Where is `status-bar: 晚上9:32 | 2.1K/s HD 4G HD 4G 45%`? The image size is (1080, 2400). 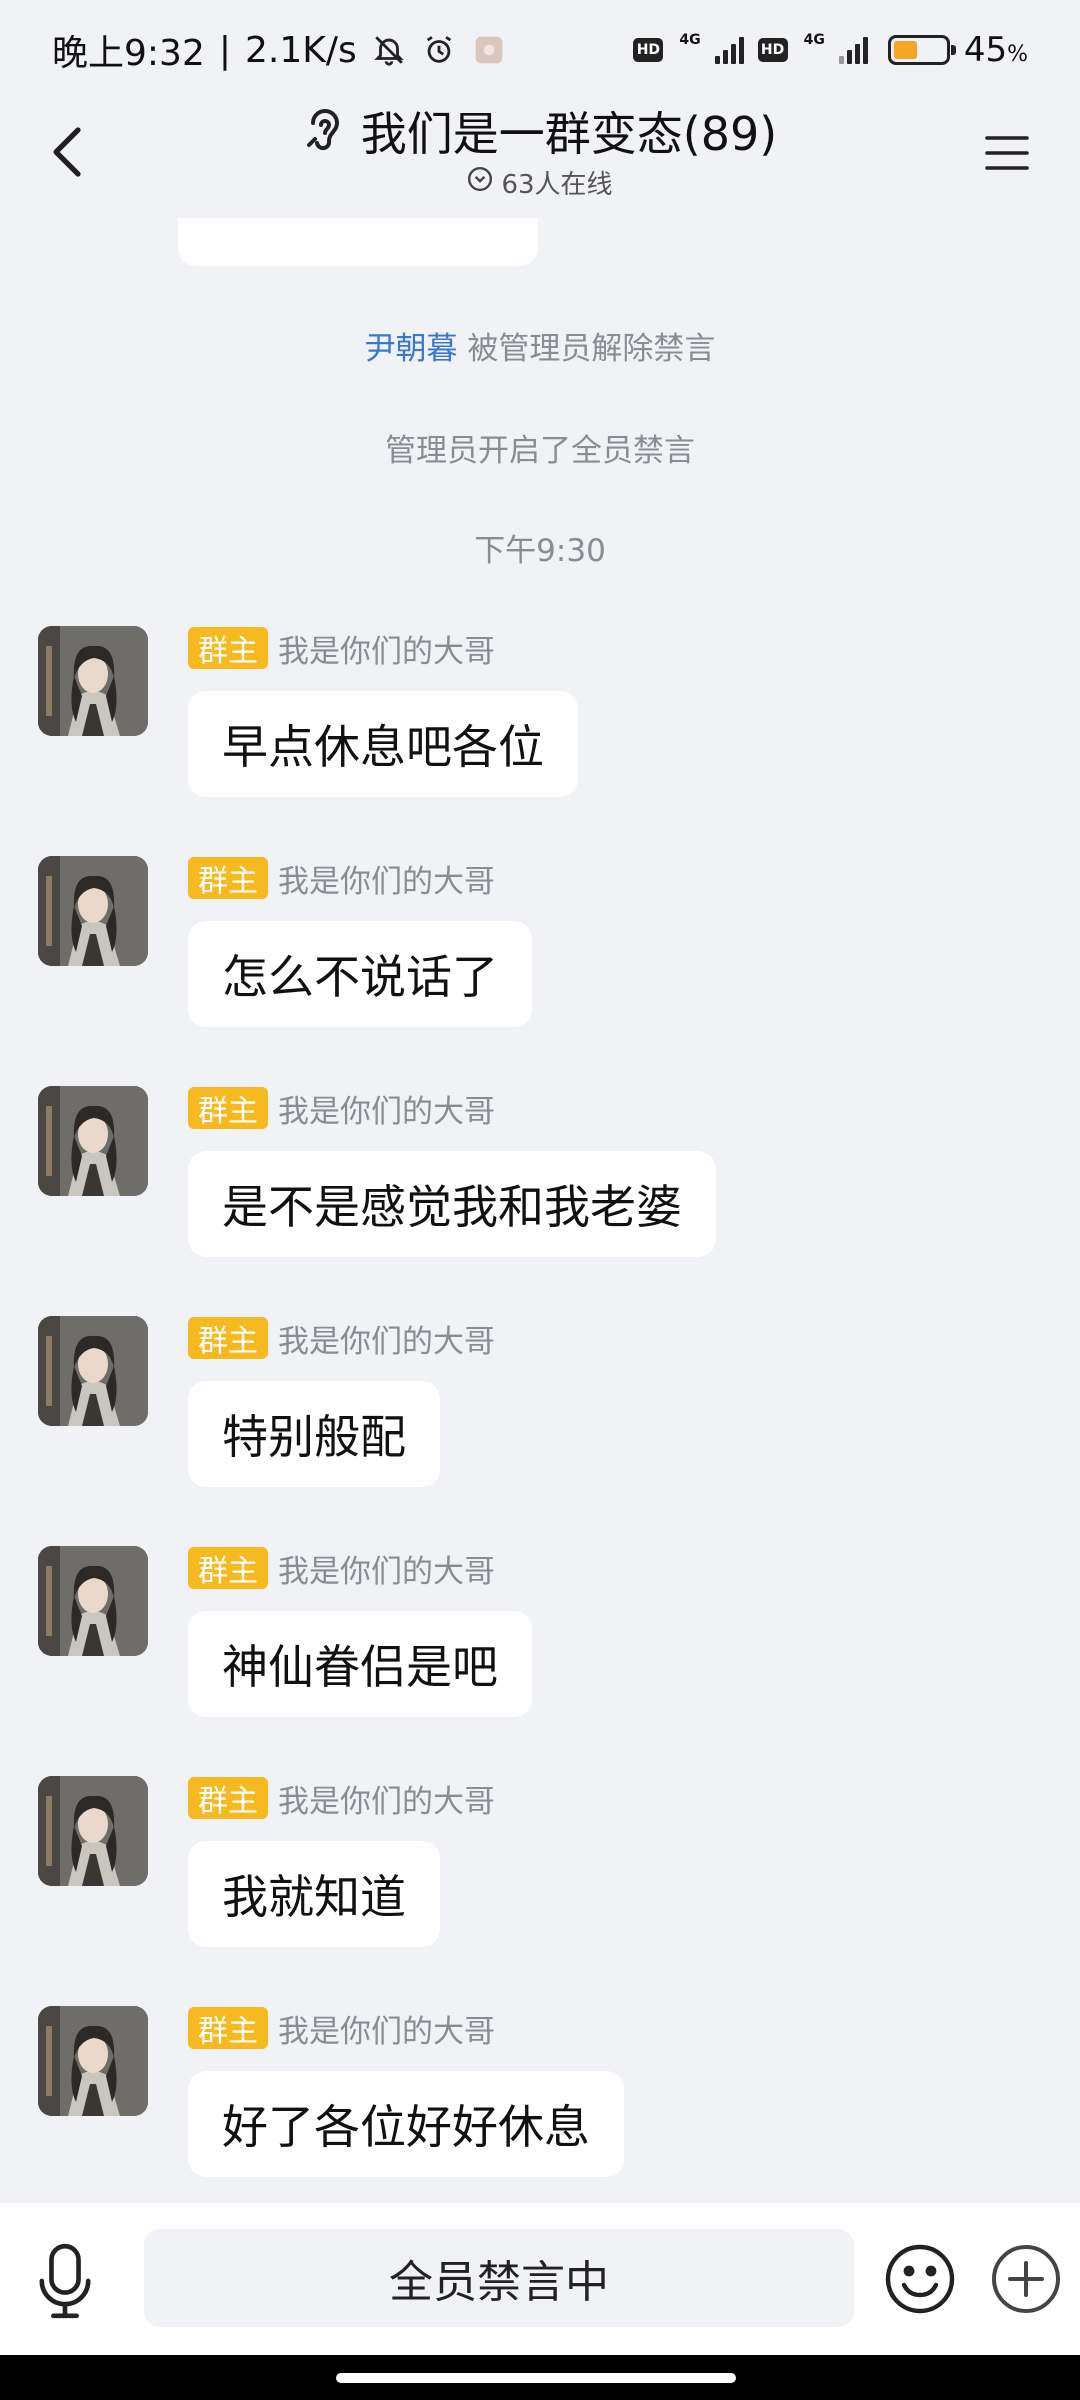 status-bar: 晚上9:32 | 2.1K/s HD 4G HD 4G 45% is located at coordinates (540, 50).